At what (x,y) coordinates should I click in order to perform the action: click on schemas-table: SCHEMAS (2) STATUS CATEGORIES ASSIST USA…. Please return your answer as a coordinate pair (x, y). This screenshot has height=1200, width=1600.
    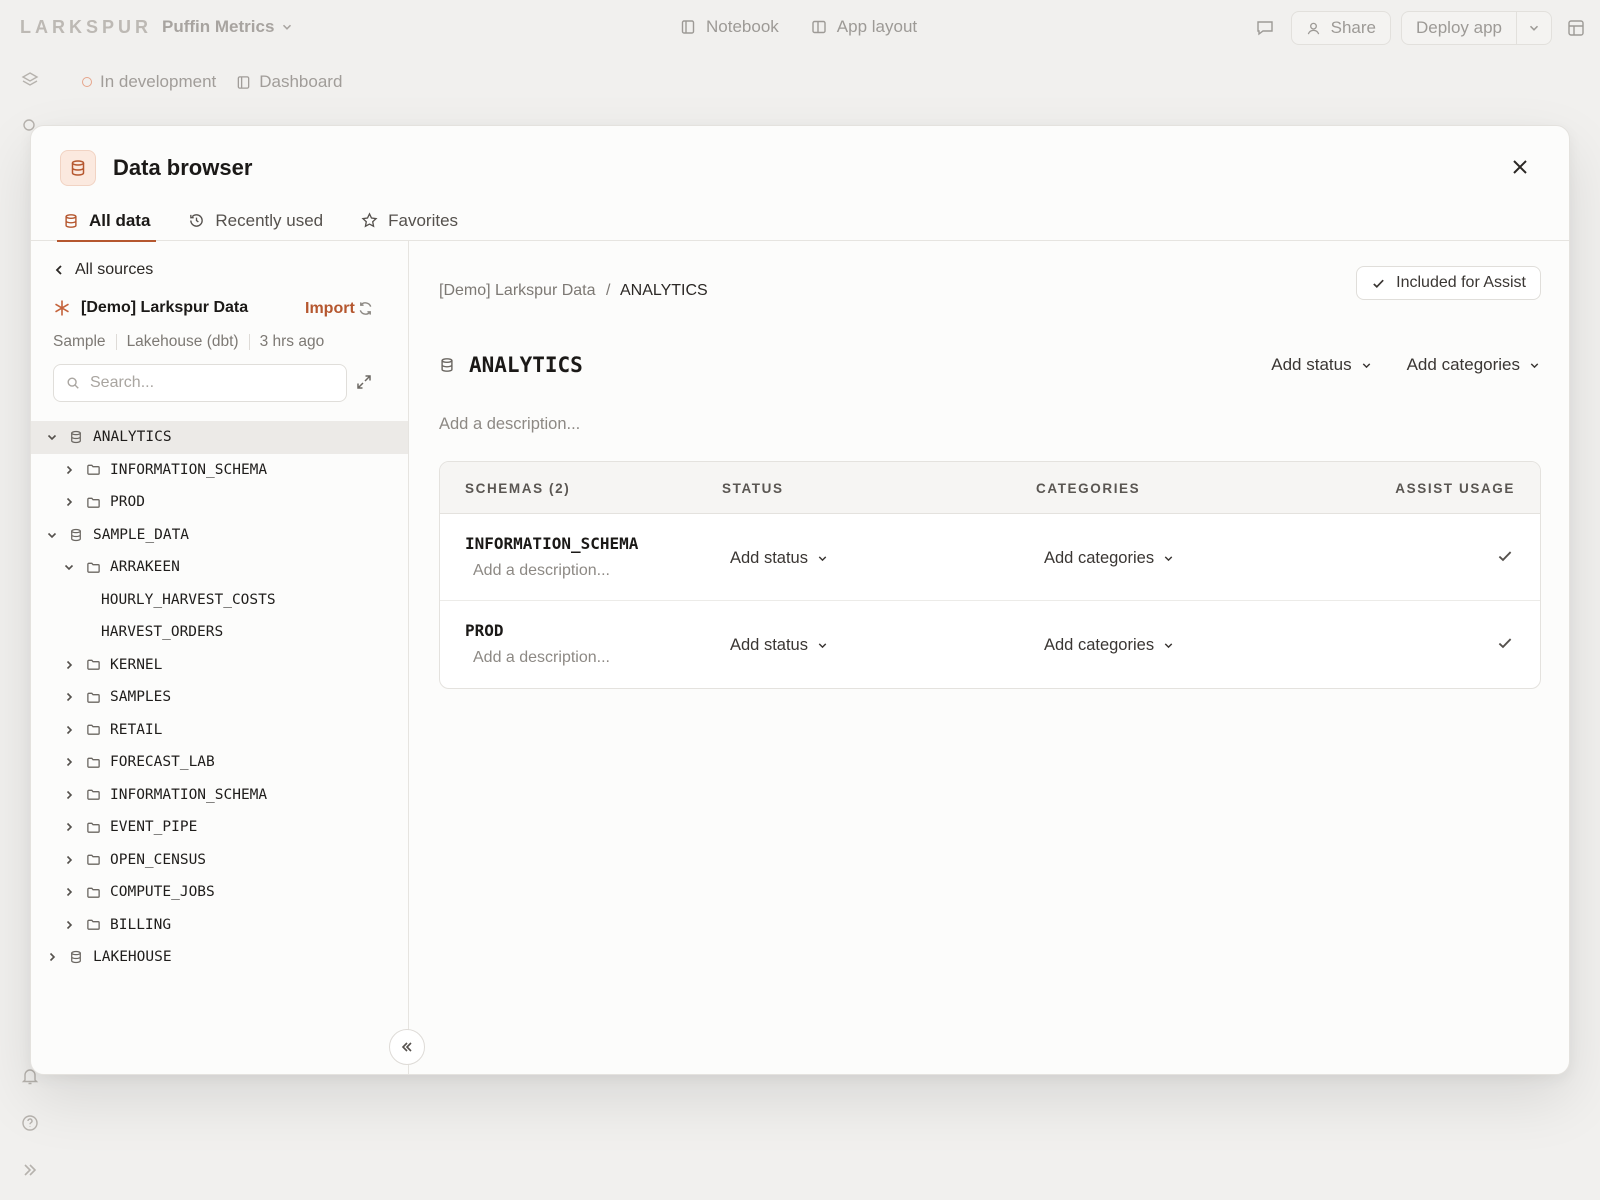
    Looking at the image, I should click on (990, 575).